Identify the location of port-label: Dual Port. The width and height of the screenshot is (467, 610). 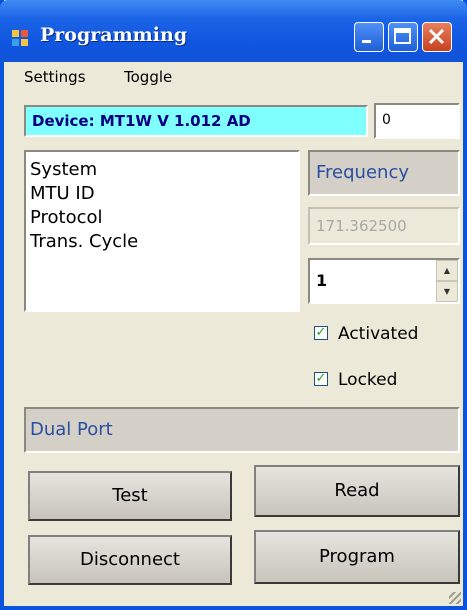
(242, 430).